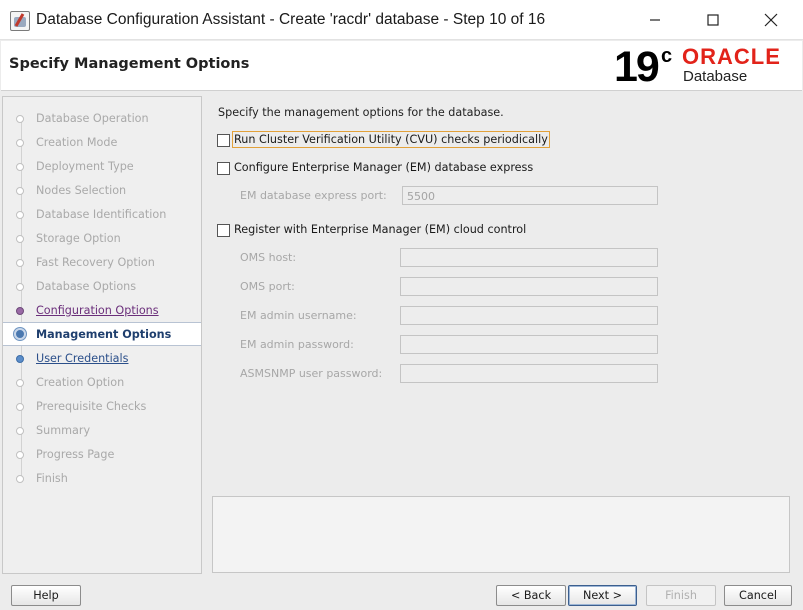  Describe the element at coordinates (91, 406) in the screenshot. I see `step-label: Prerequisite Checks` at that location.